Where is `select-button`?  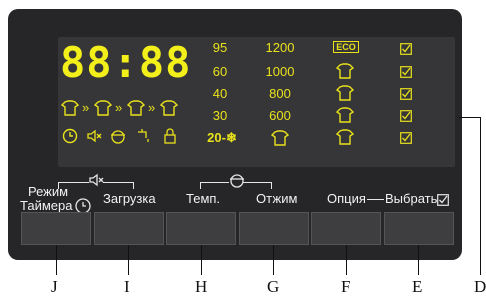 select-button is located at coordinates (419, 228).